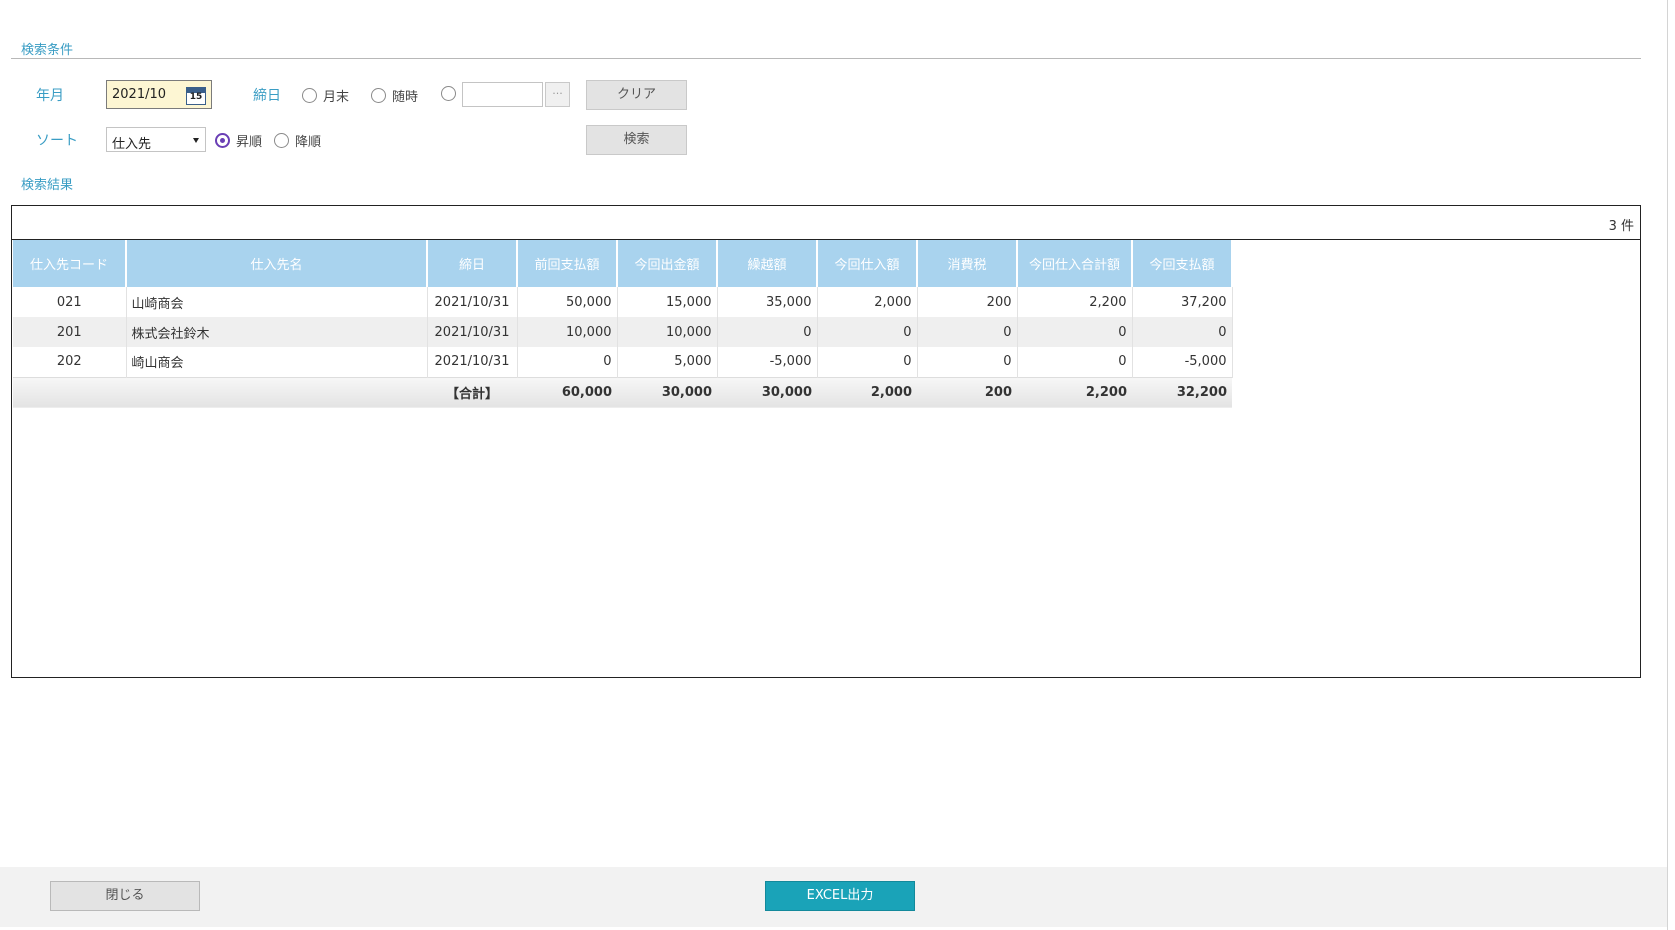 This screenshot has width=1675, height=930. I want to click on sort-select: 仕入先, so click(156, 139).